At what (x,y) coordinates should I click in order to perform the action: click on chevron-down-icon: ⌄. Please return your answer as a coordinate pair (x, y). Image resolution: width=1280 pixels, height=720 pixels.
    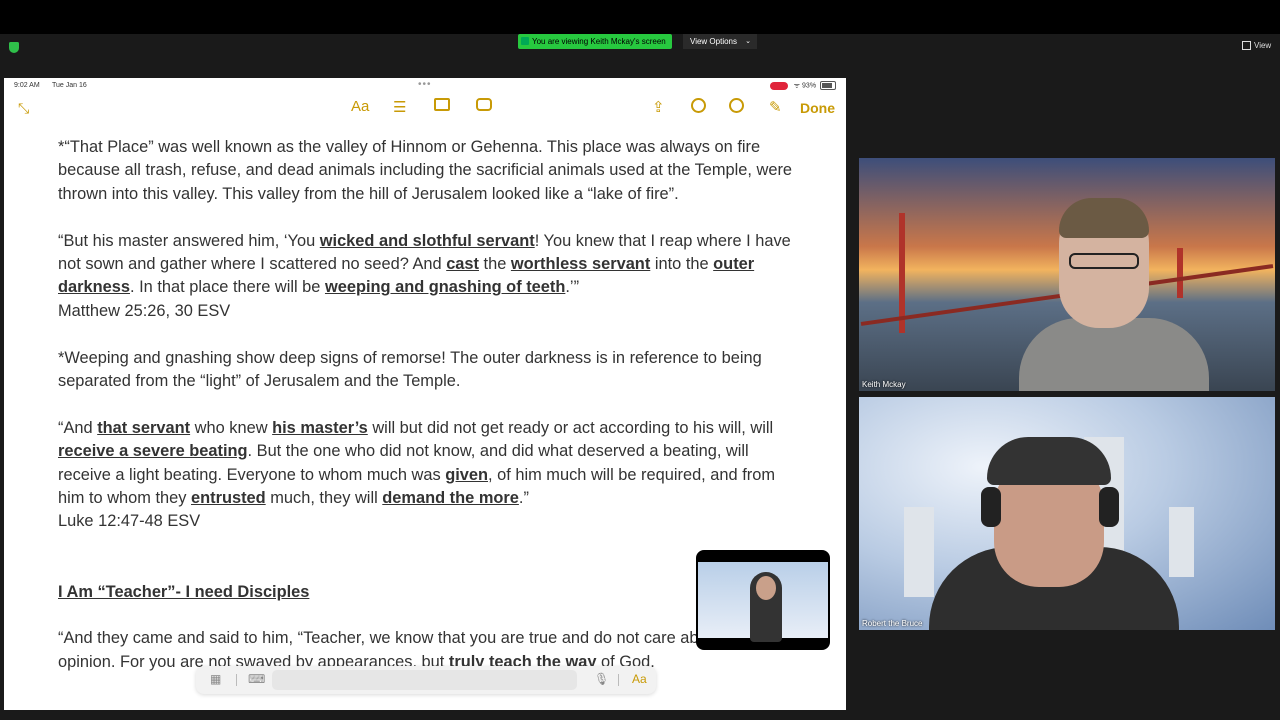
    Looking at the image, I should click on (748, 41).